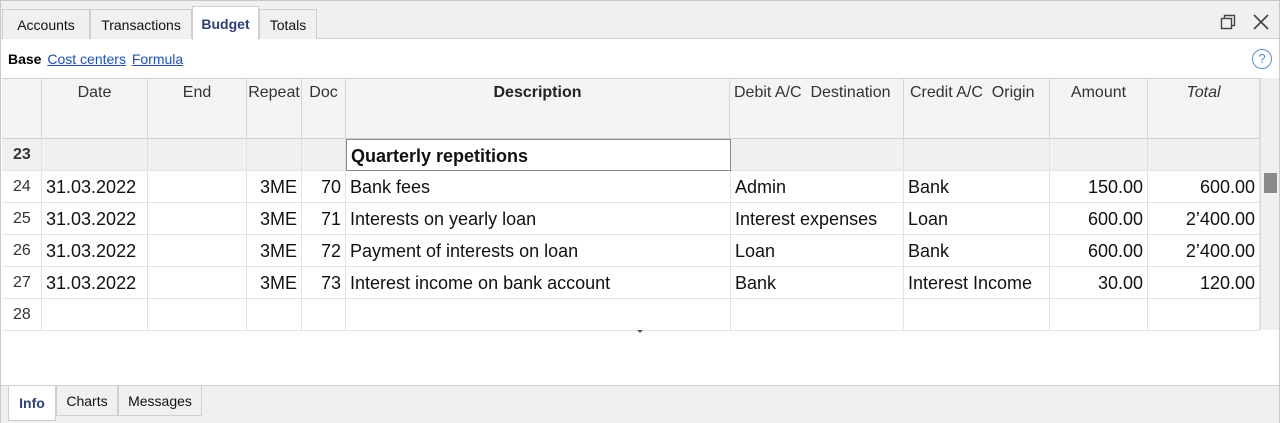 This screenshot has height=423, width=1280. Describe the element at coordinates (640, 20) in the screenshot. I see `top-tab-bar: Accounts Transactions Budget Totals` at that location.